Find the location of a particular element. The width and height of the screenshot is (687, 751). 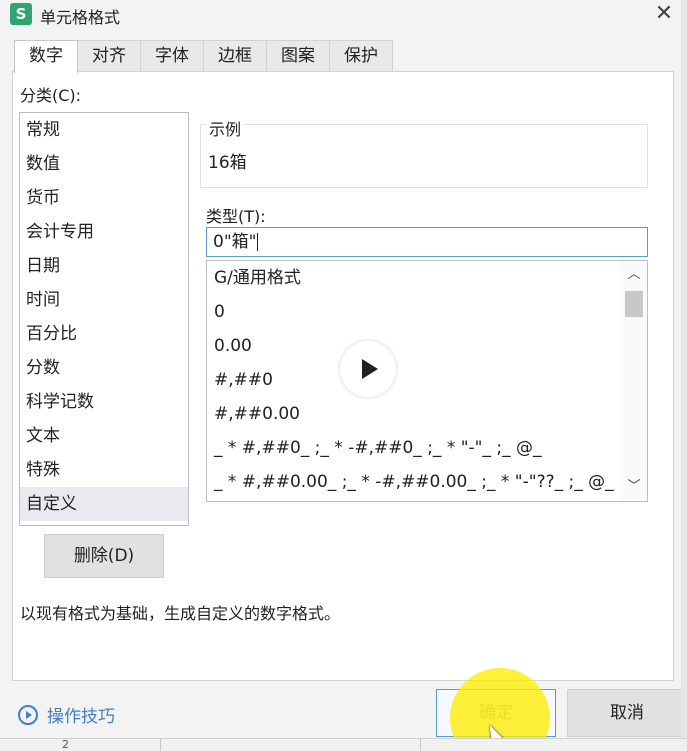

play-icon is located at coordinates (368, 369).